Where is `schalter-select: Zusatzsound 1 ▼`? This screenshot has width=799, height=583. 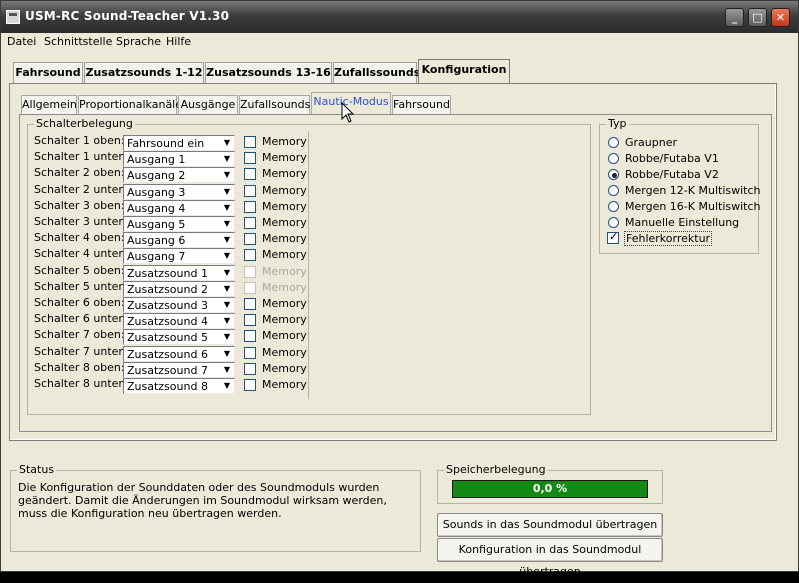
schalter-select: Zusatzsound 1 ▼ is located at coordinates (179, 273).